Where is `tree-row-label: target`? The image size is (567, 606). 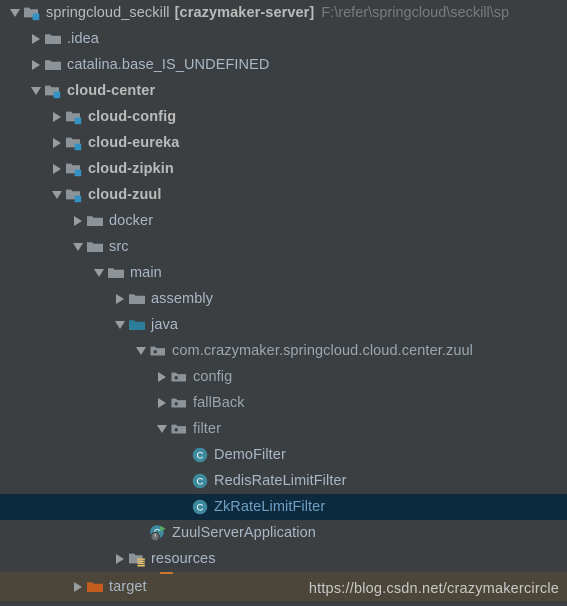 tree-row-label: target is located at coordinates (128, 586).